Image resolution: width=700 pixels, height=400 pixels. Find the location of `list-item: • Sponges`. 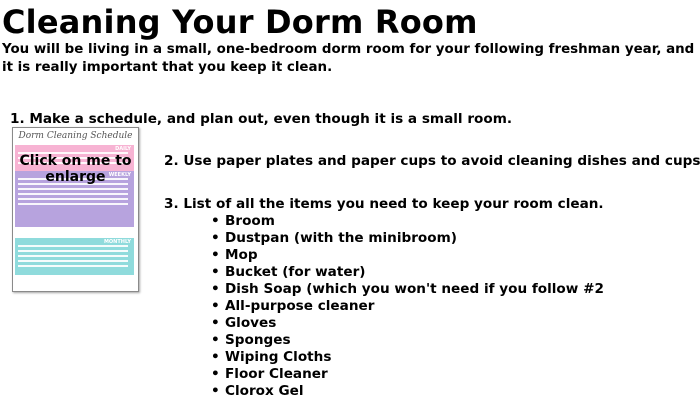

list-item: • Sponges is located at coordinates (407, 340).